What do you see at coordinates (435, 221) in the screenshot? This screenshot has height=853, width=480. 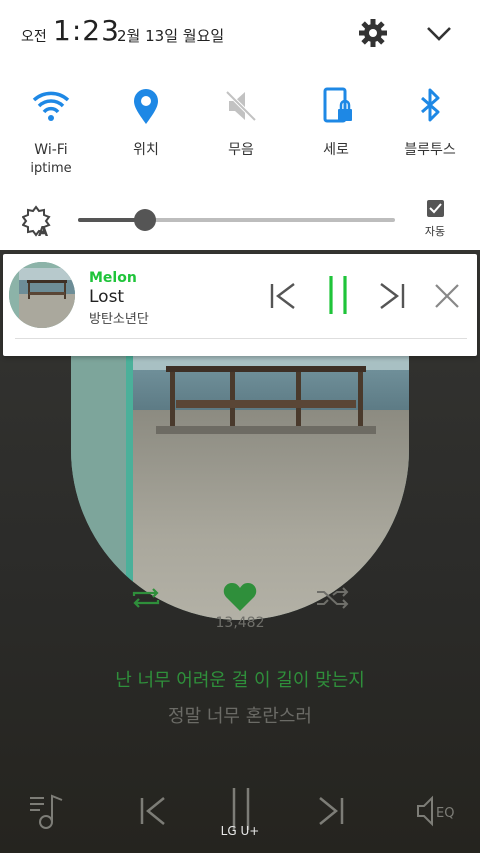 I see `auto-brightness-checkbox: 자동` at bounding box center [435, 221].